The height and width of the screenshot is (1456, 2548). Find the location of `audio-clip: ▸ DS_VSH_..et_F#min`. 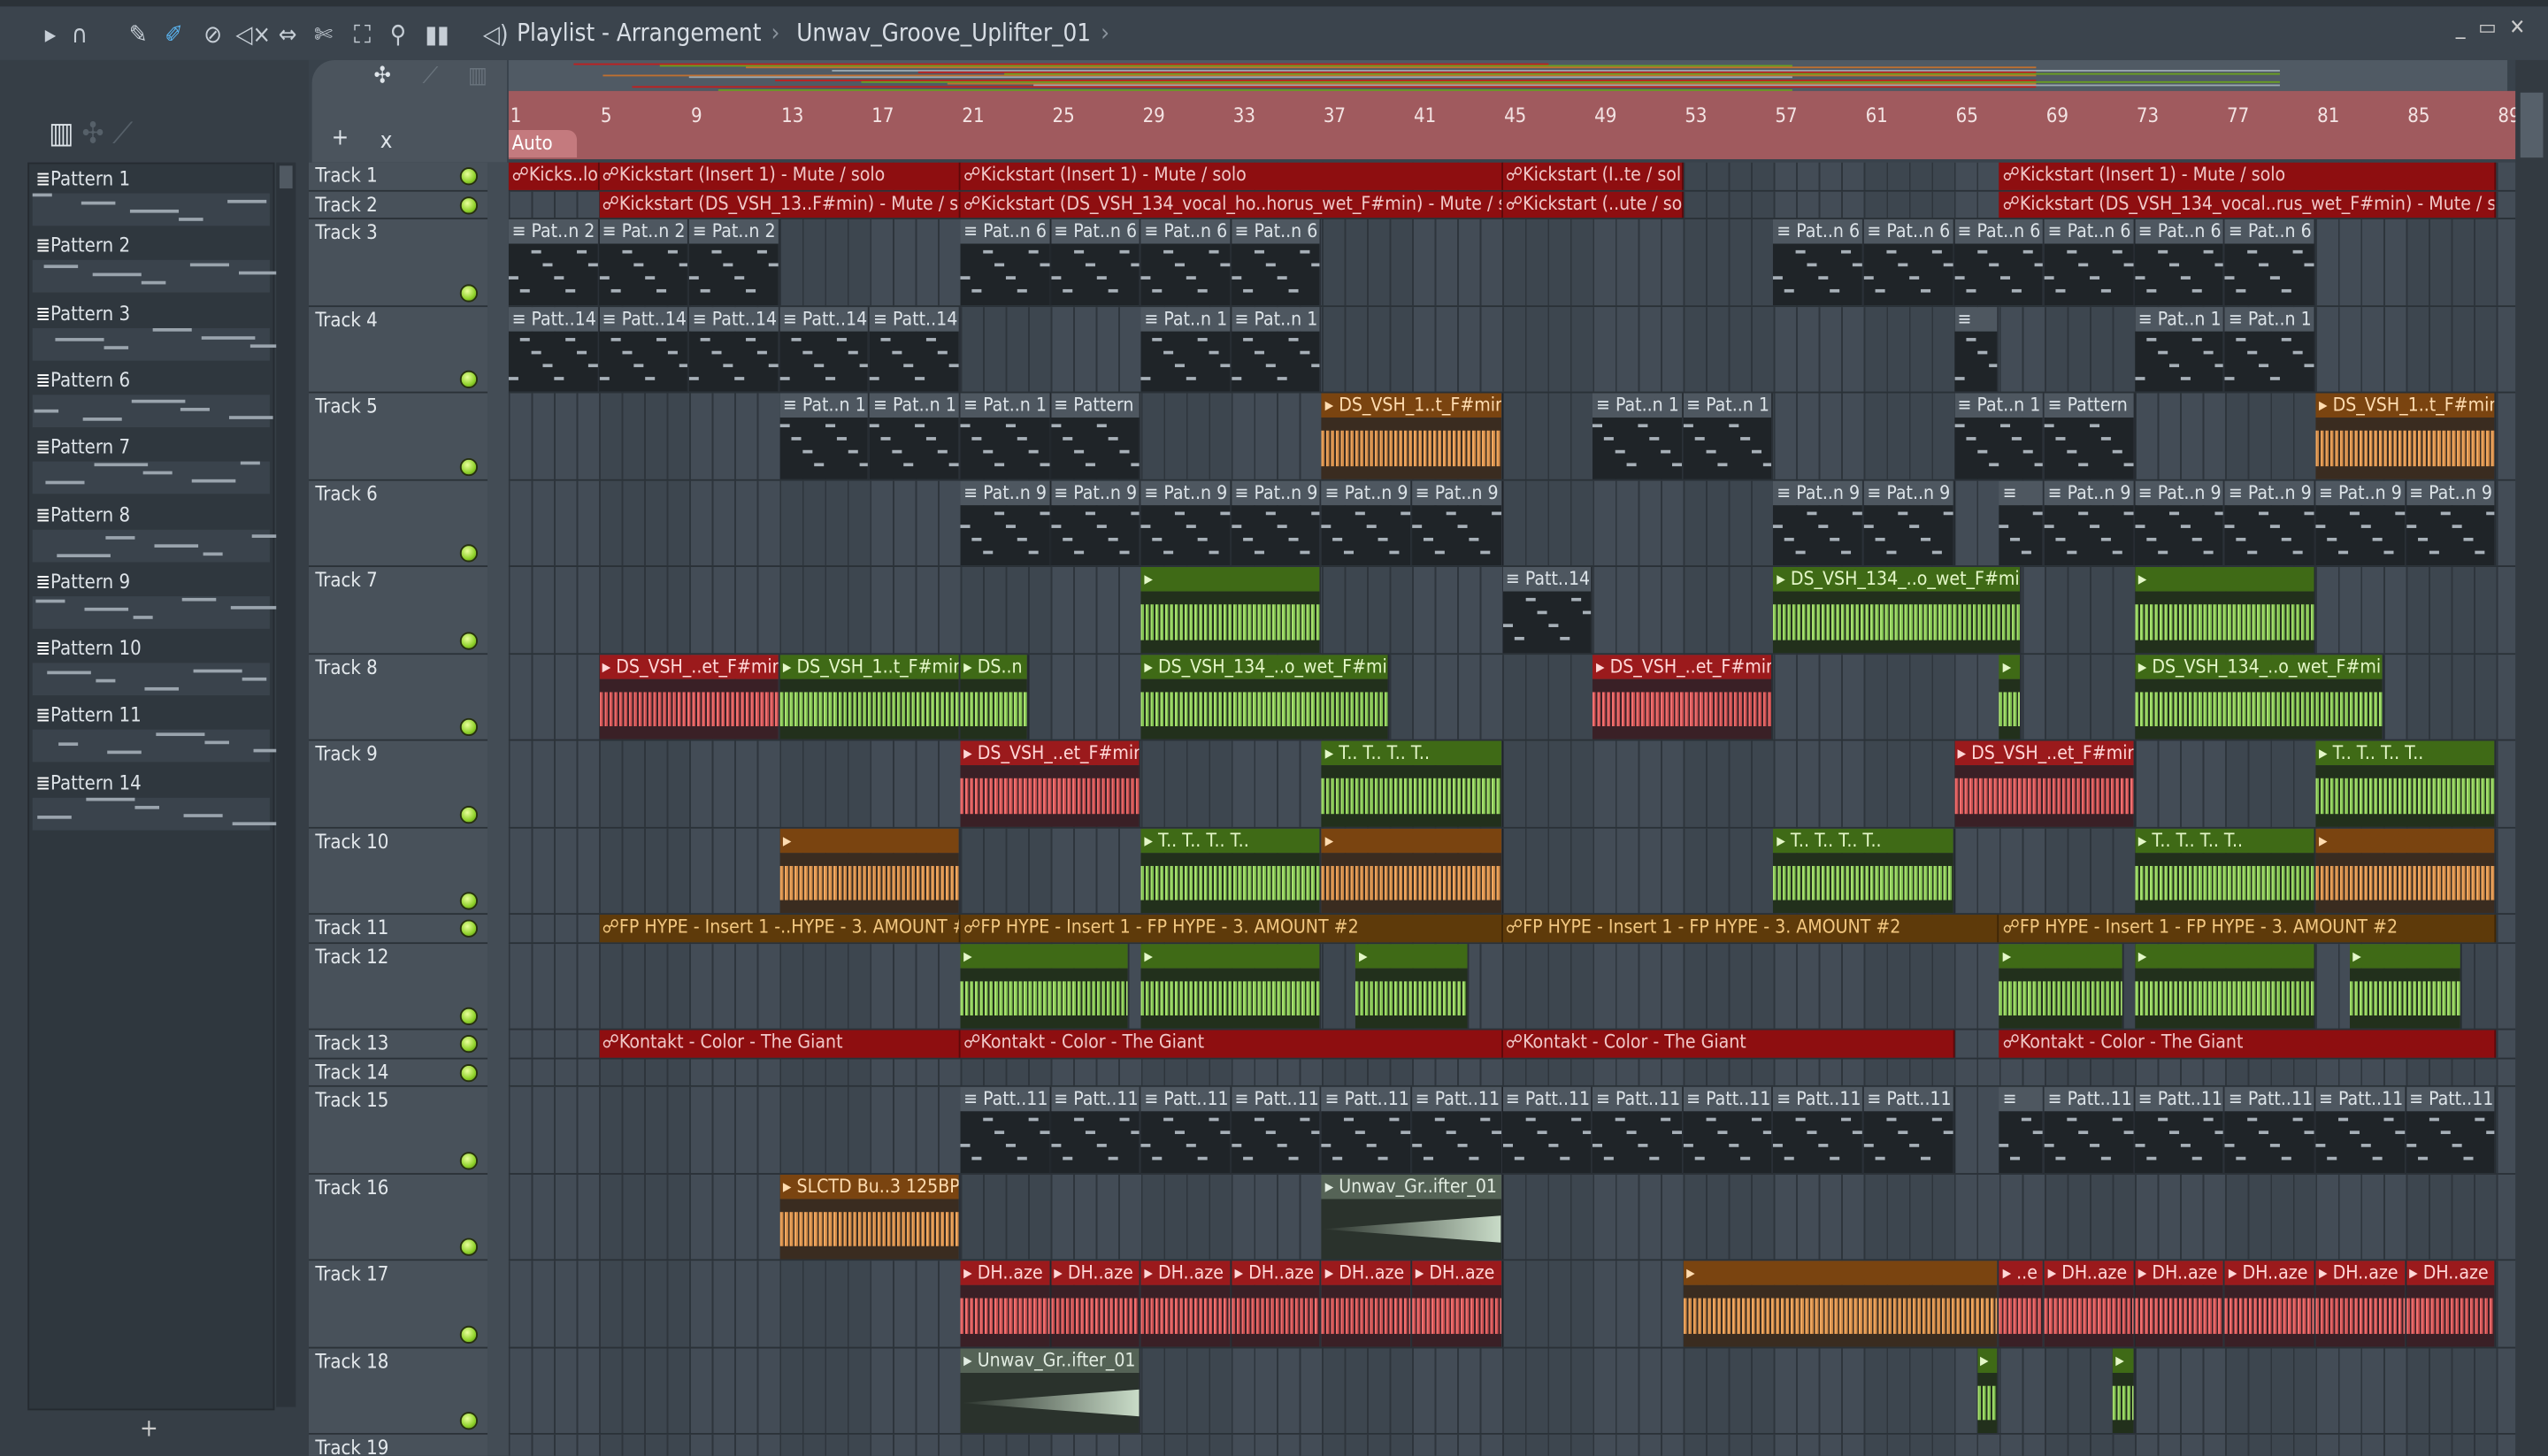

audio-clip: ▸ DS_VSH_..et_F#min is located at coordinates (1683, 697).